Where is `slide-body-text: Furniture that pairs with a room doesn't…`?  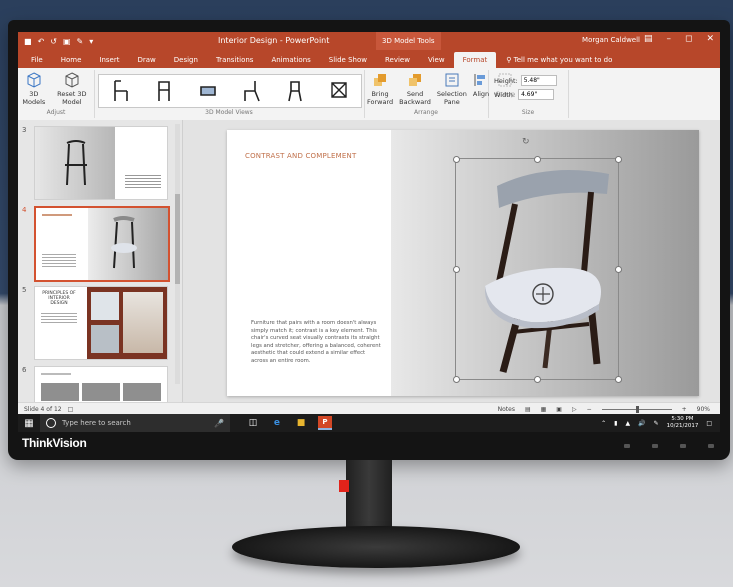 slide-body-text: Furniture that pairs with a room doesn't… is located at coordinates (316, 343).